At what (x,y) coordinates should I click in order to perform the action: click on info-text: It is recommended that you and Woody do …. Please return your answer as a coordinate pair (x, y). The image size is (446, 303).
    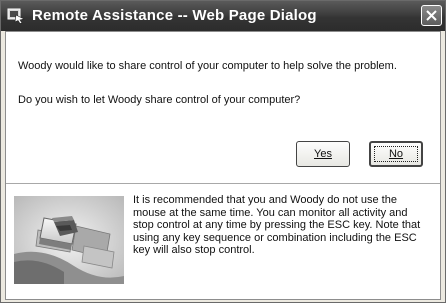
    Looking at the image, I should click on (277, 225).